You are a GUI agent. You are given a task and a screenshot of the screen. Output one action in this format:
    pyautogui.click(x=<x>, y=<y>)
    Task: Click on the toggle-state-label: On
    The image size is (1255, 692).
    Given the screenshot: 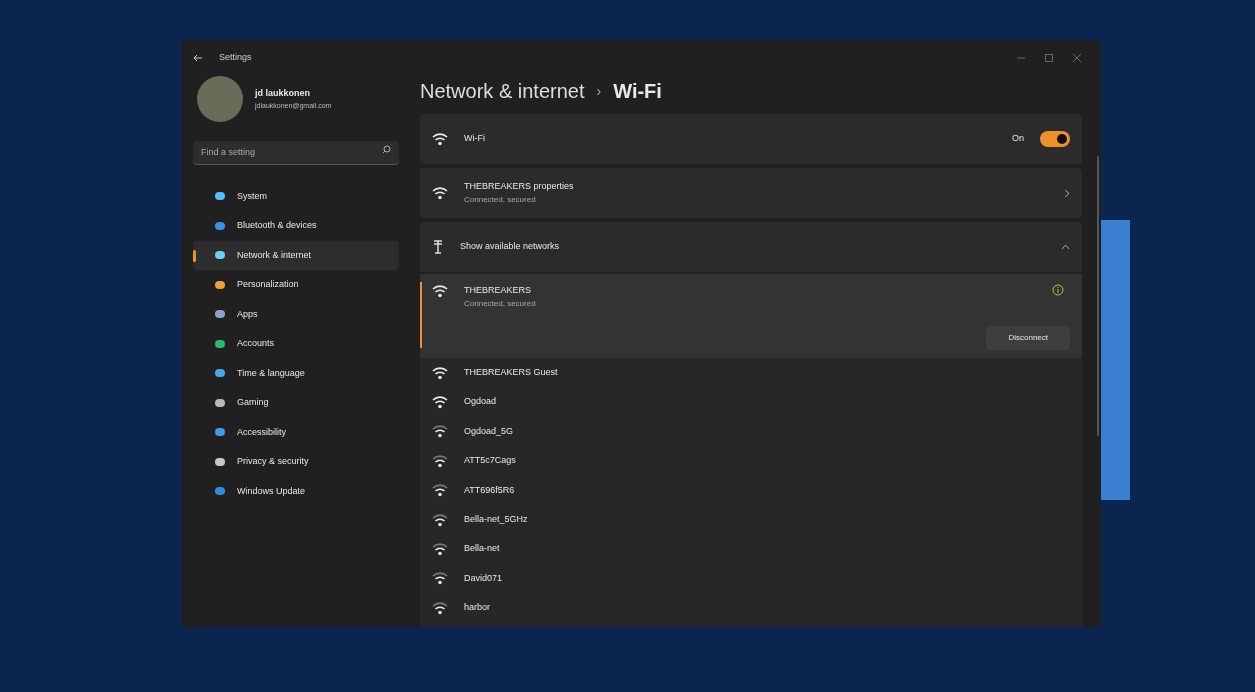 What is the action you would take?
    pyautogui.click(x=1018, y=139)
    